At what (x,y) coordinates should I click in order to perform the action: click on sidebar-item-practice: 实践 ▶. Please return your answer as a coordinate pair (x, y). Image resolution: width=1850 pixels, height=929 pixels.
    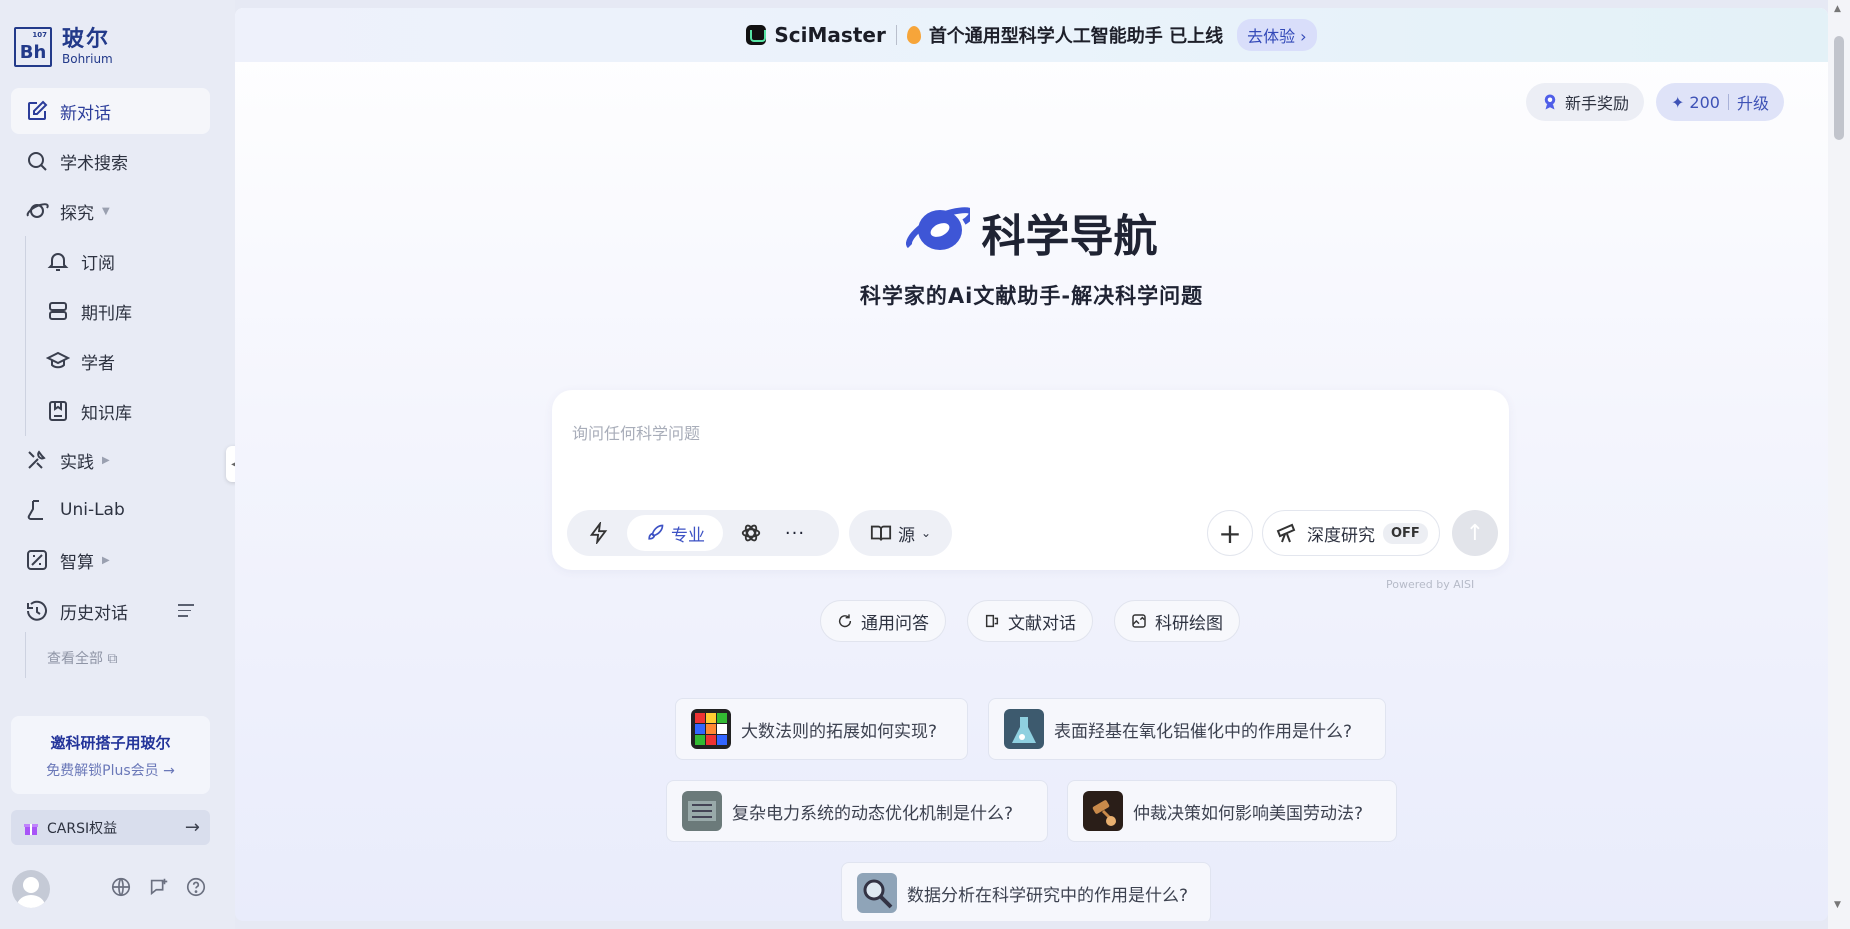
    Looking at the image, I should click on (110, 460).